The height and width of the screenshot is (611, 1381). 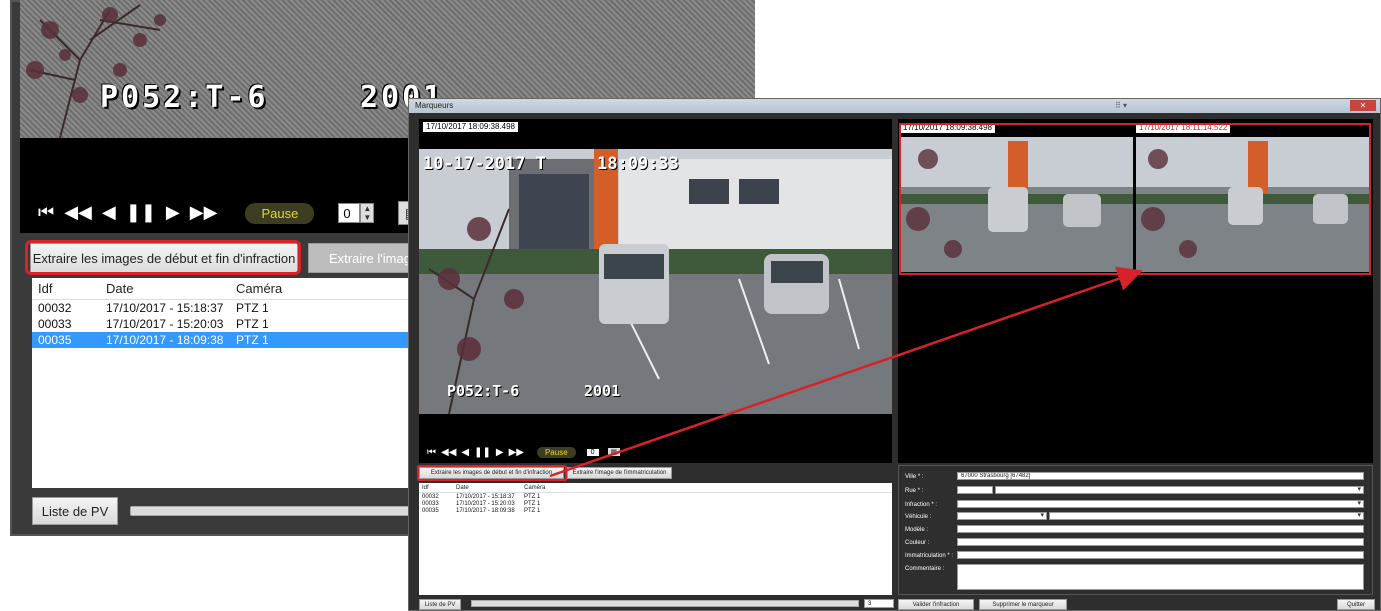 What do you see at coordinates (1023, 604) in the screenshot?
I see `delete-marker-button: Supprimer le marqueur` at bounding box center [1023, 604].